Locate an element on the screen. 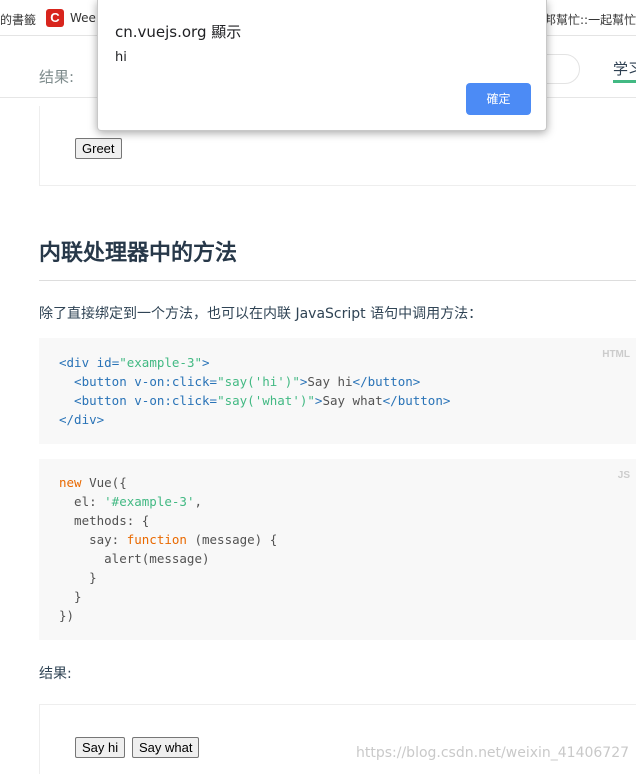  code-token: <div is located at coordinates (78, 362).